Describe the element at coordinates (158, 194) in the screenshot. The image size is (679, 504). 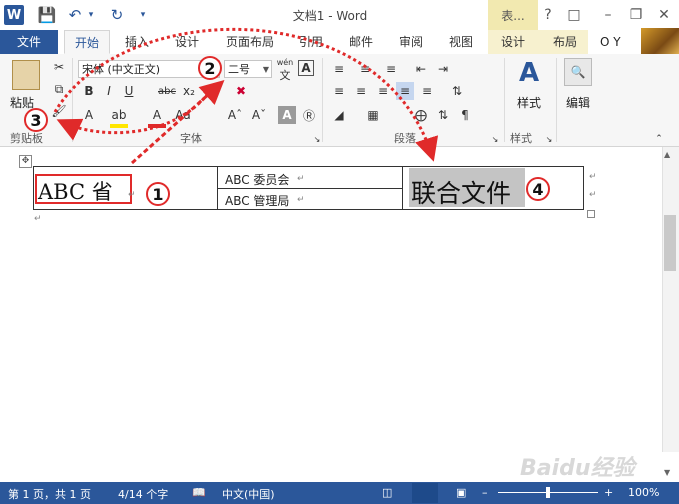
I see `annotation-badge-1: 1` at that location.